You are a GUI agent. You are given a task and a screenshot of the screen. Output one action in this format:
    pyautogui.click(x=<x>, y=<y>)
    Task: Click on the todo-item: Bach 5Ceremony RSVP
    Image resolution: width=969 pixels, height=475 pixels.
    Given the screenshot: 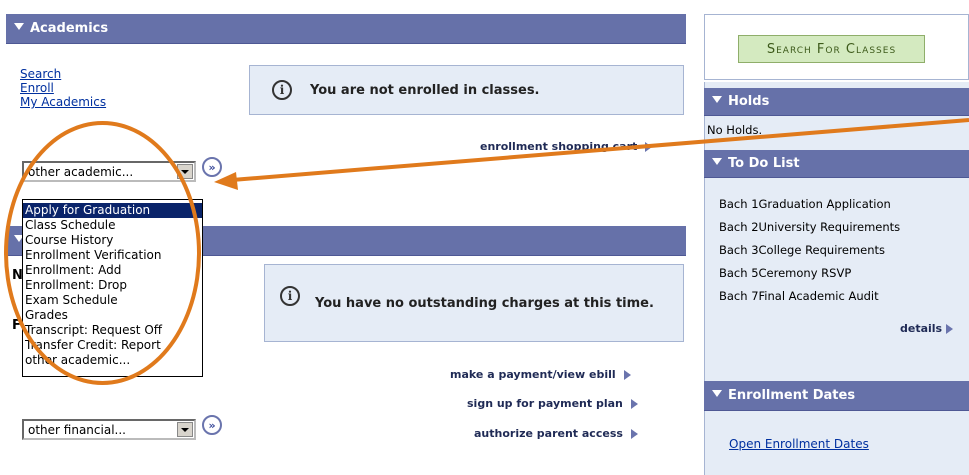 What is the action you would take?
    pyautogui.click(x=809, y=273)
    